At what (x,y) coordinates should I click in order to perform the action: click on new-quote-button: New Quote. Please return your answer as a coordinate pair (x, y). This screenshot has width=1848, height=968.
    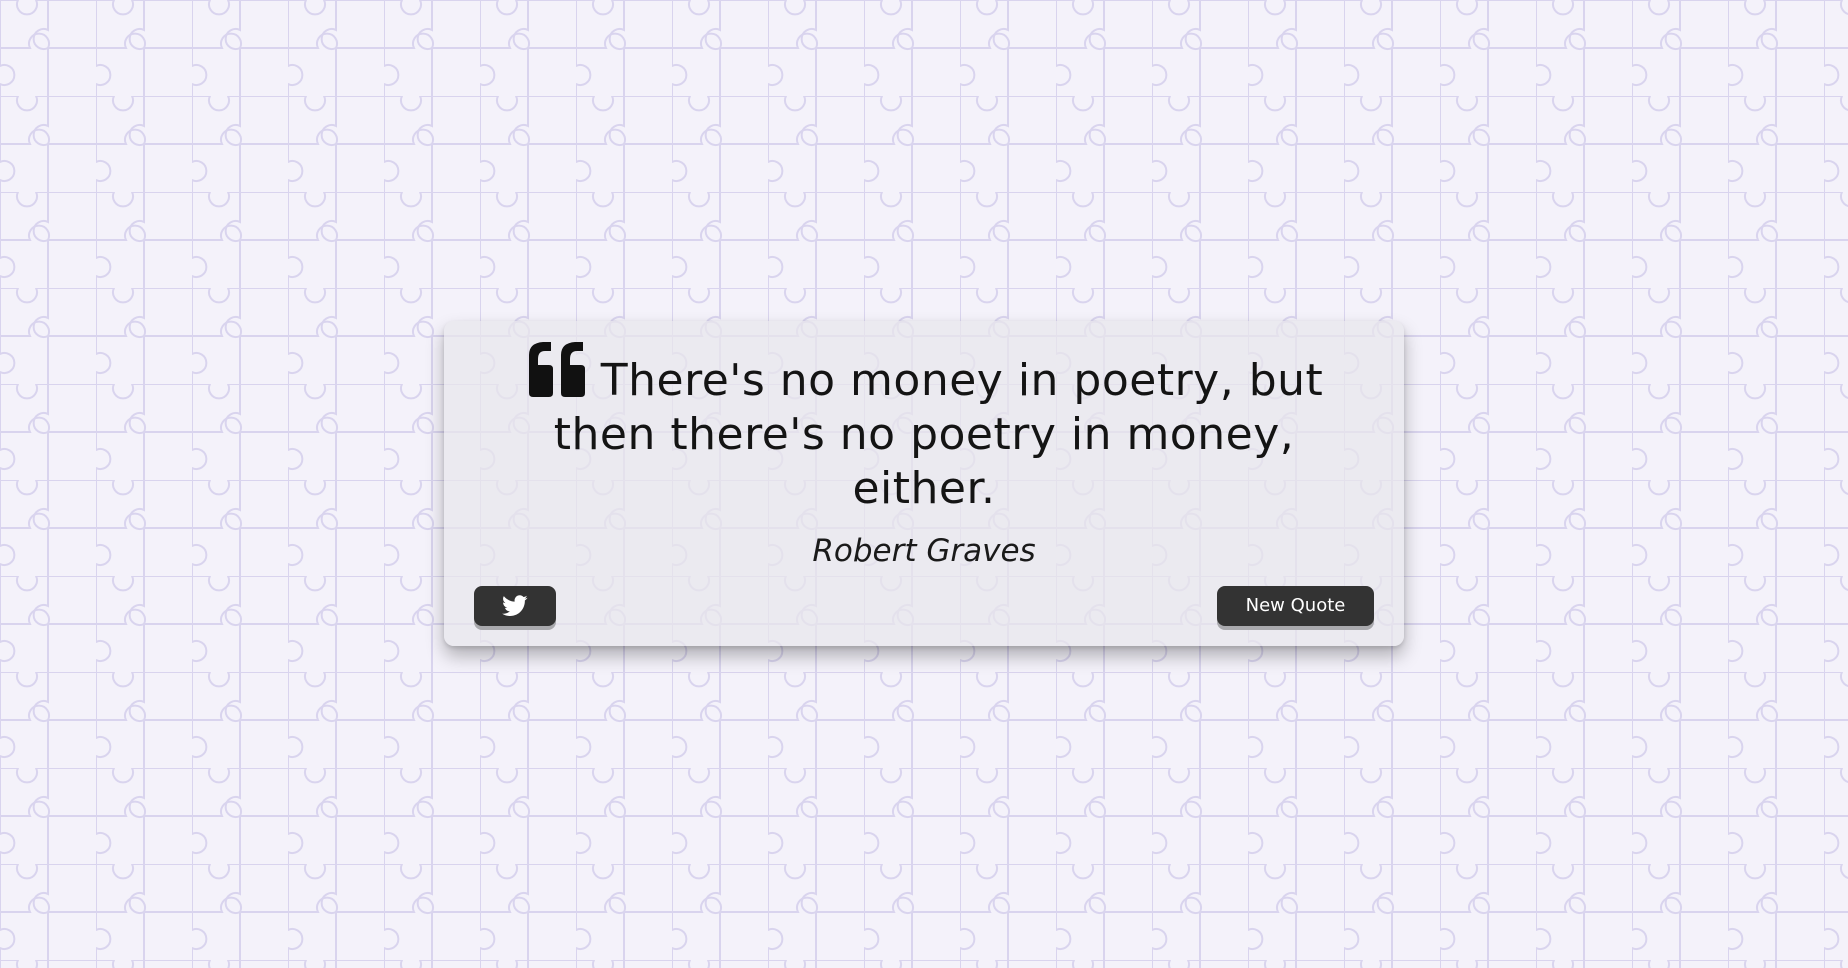
    Looking at the image, I should click on (1295, 606).